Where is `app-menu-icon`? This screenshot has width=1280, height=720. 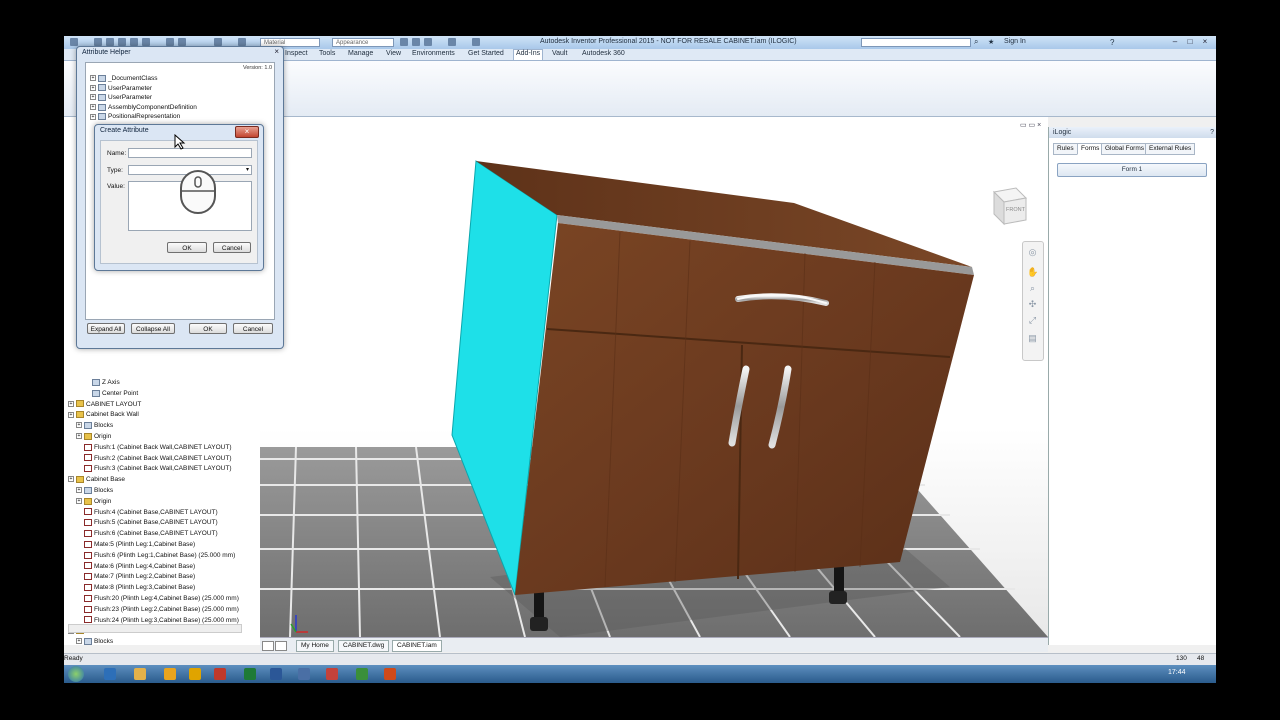 app-menu-icon is located at coordinates (74, 42).